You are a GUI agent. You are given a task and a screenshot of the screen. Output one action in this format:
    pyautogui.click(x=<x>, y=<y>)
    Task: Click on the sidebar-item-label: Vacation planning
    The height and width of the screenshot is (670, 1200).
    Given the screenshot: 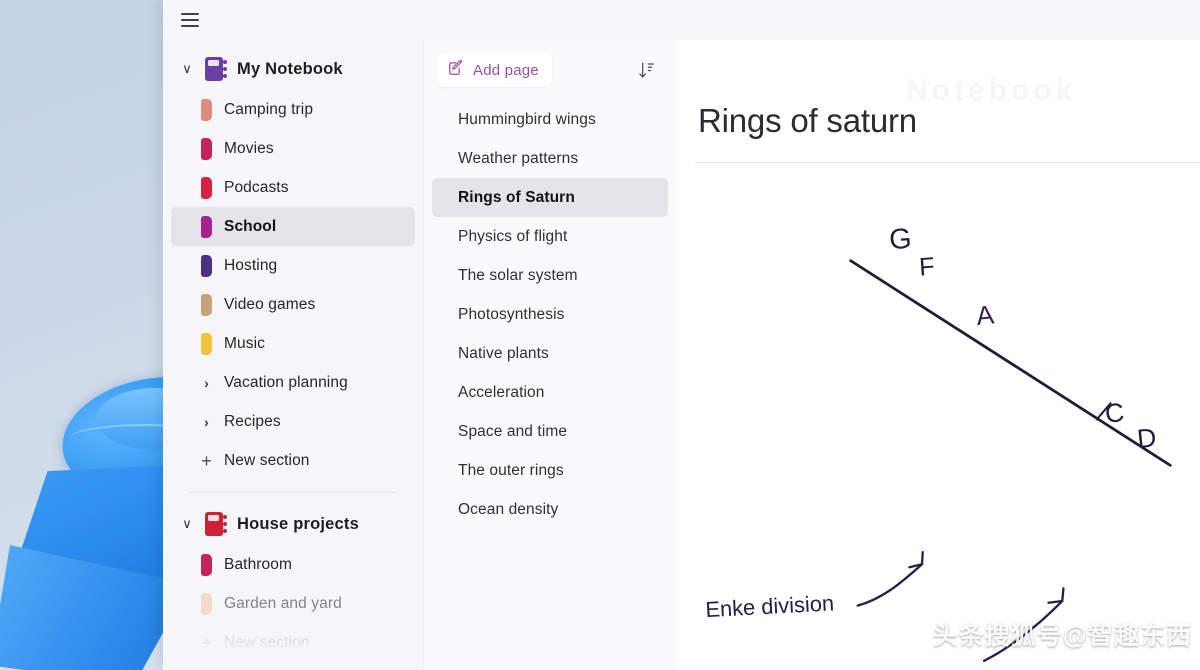 What is the action you would take?
    pyautogui.click(x=286, y=382)
    